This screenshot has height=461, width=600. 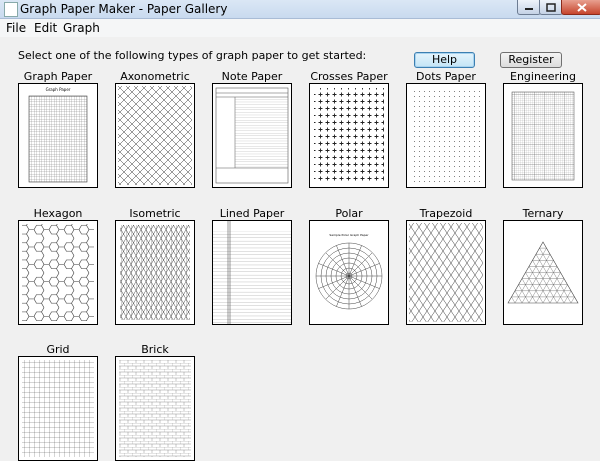 I want to click on thumbnail-graph-paper: Graph Paper, so click(x=58, y=135).